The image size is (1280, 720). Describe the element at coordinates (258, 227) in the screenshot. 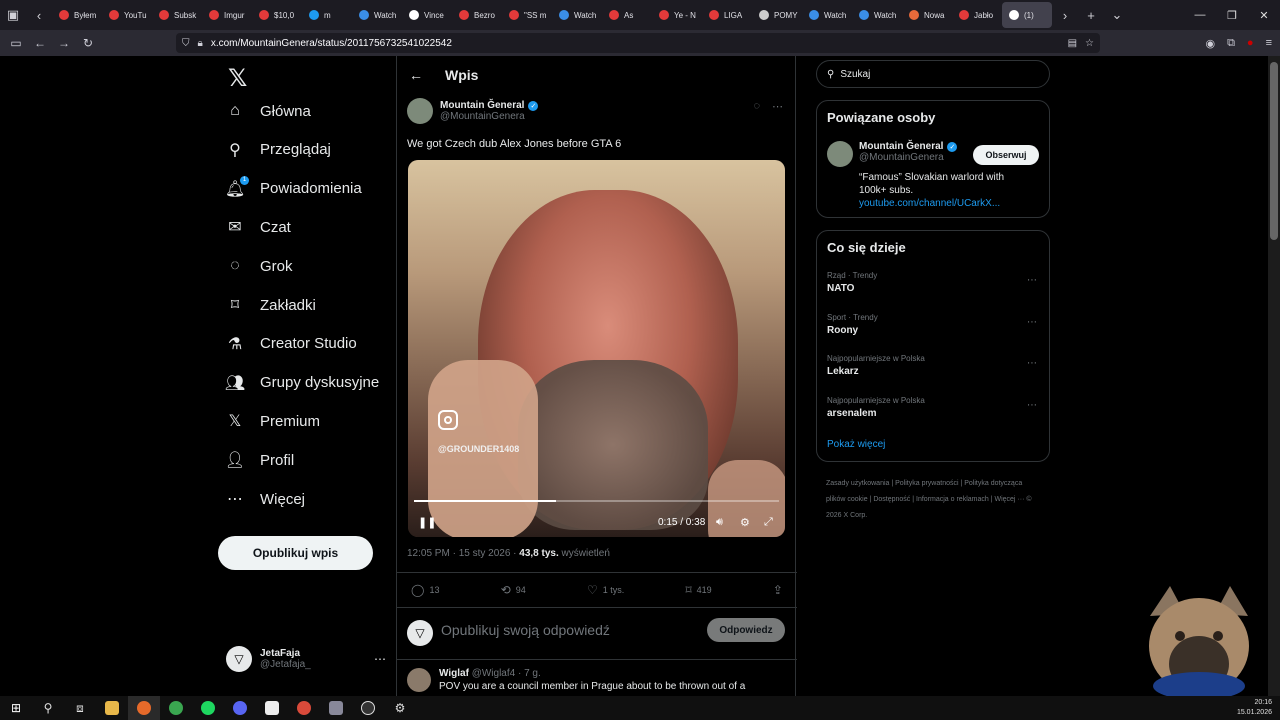

I see `nav-item: ✉ Czat` at that location.